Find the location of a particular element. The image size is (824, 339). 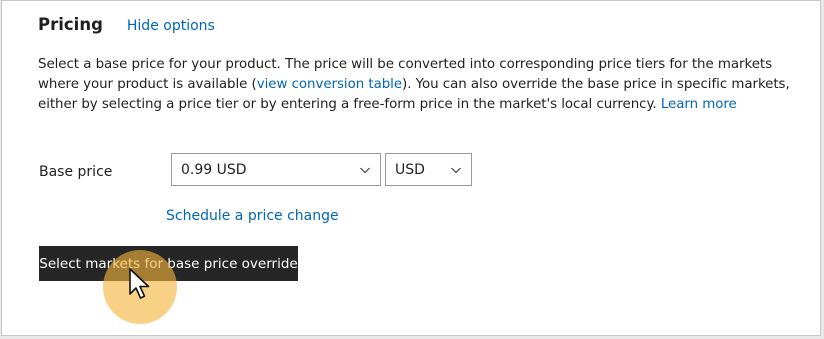

pricing-header: Pricing Hide options is located at coordinates (126, 24).